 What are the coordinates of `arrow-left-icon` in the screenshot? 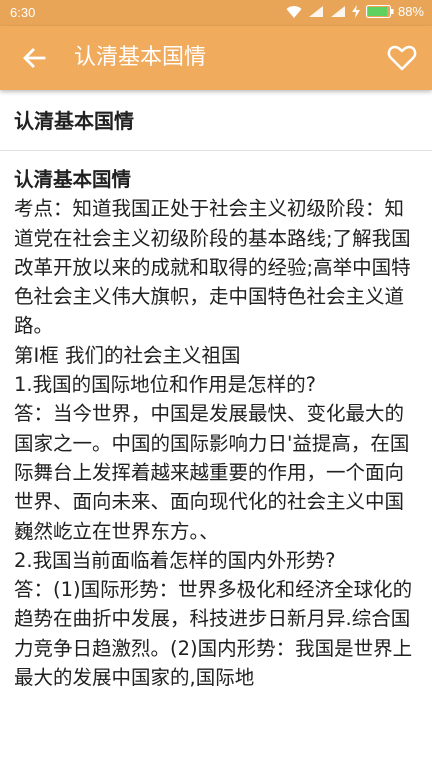 It's located at (34, 58).